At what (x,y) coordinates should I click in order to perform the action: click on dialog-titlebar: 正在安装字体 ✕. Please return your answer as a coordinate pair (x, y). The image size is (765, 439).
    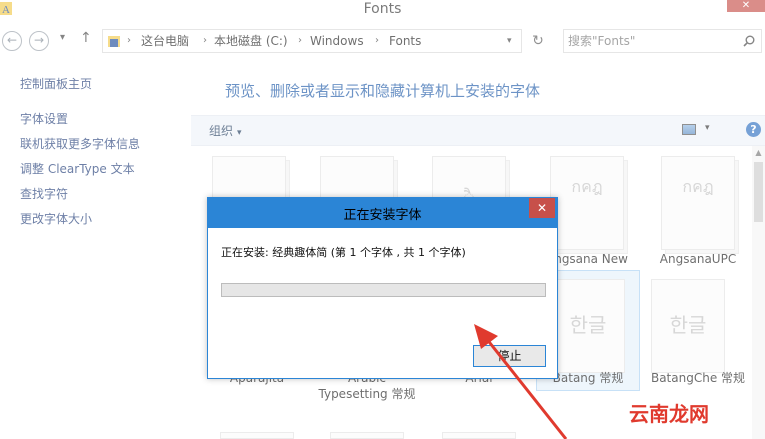
    Looking at the image, I should click on (382, 213).